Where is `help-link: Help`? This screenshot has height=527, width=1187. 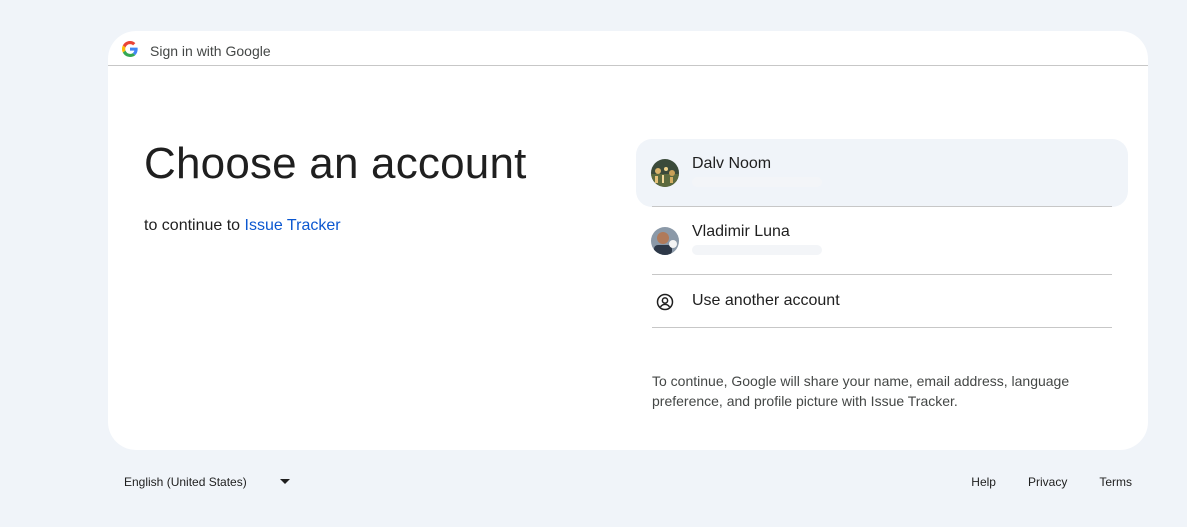 help-link: Help is located at coordinates (983, 482).